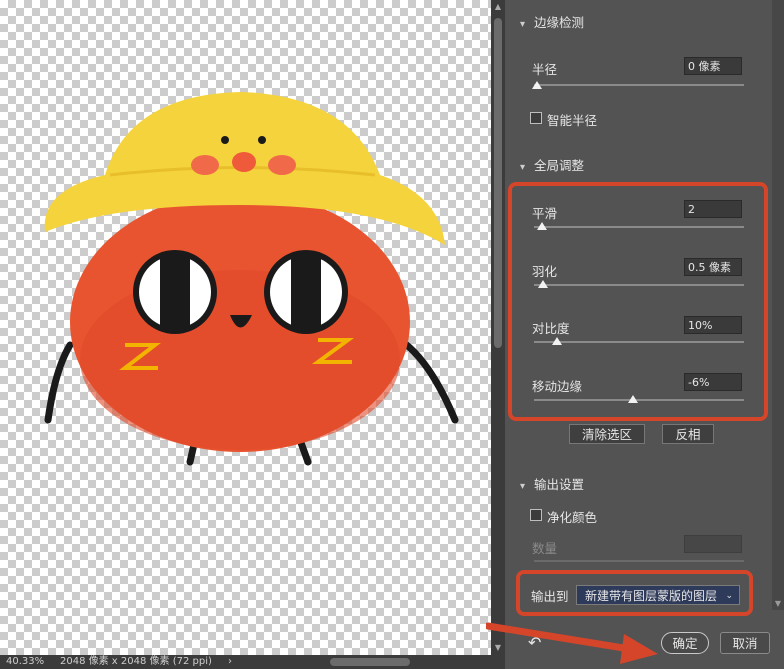 Image resolution: width=784 pixels, height=669 pixels. Describe the element at coordinates (545, 213) in the screenshot. I see `smooth-label: 平滑` at that location.